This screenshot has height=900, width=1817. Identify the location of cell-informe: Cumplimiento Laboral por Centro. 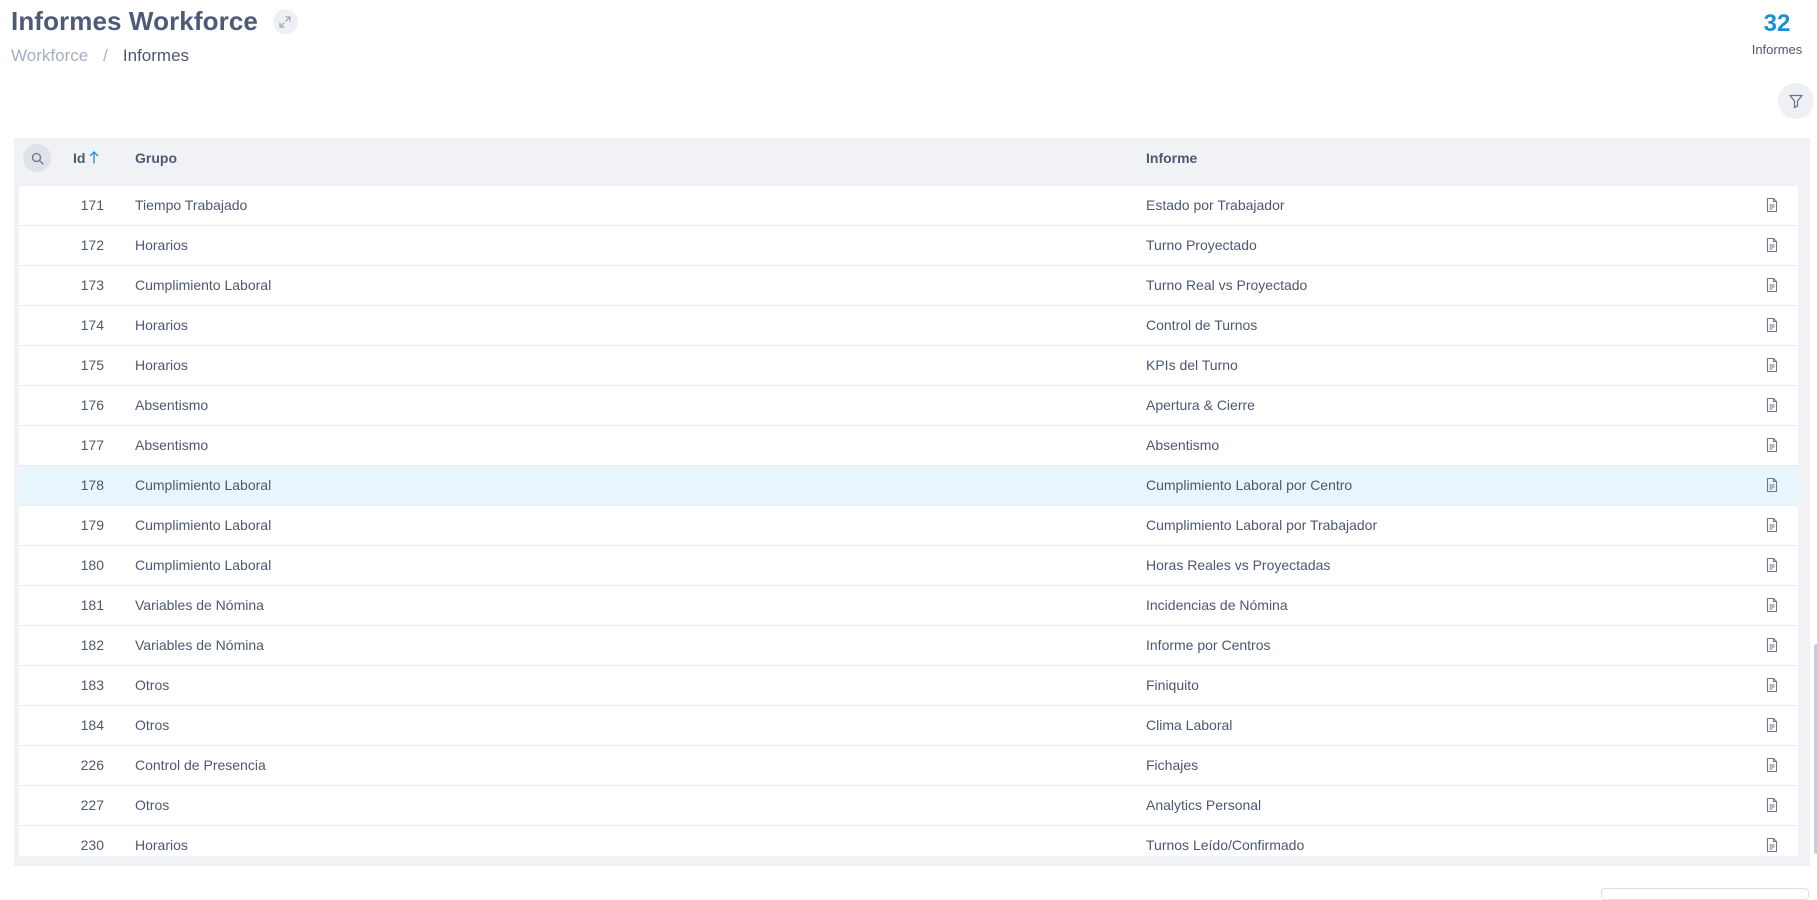
(1249, 485).